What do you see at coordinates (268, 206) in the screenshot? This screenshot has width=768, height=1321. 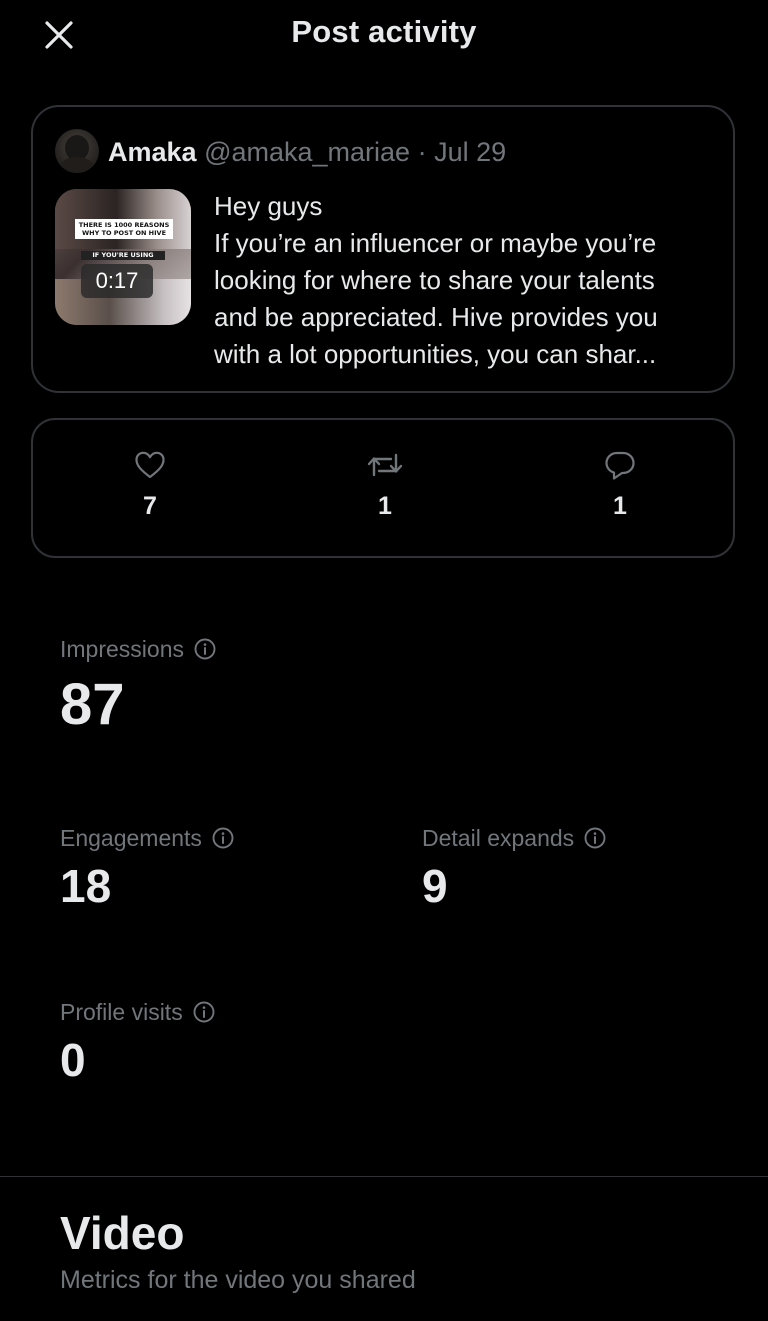 I see `post-text-line: Hey guys` at bounding box center [268, 206].